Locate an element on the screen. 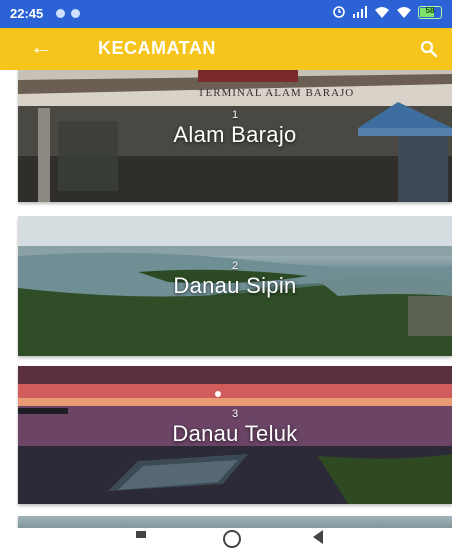  status-indicators: 58 is located at coordinates (387, 12).